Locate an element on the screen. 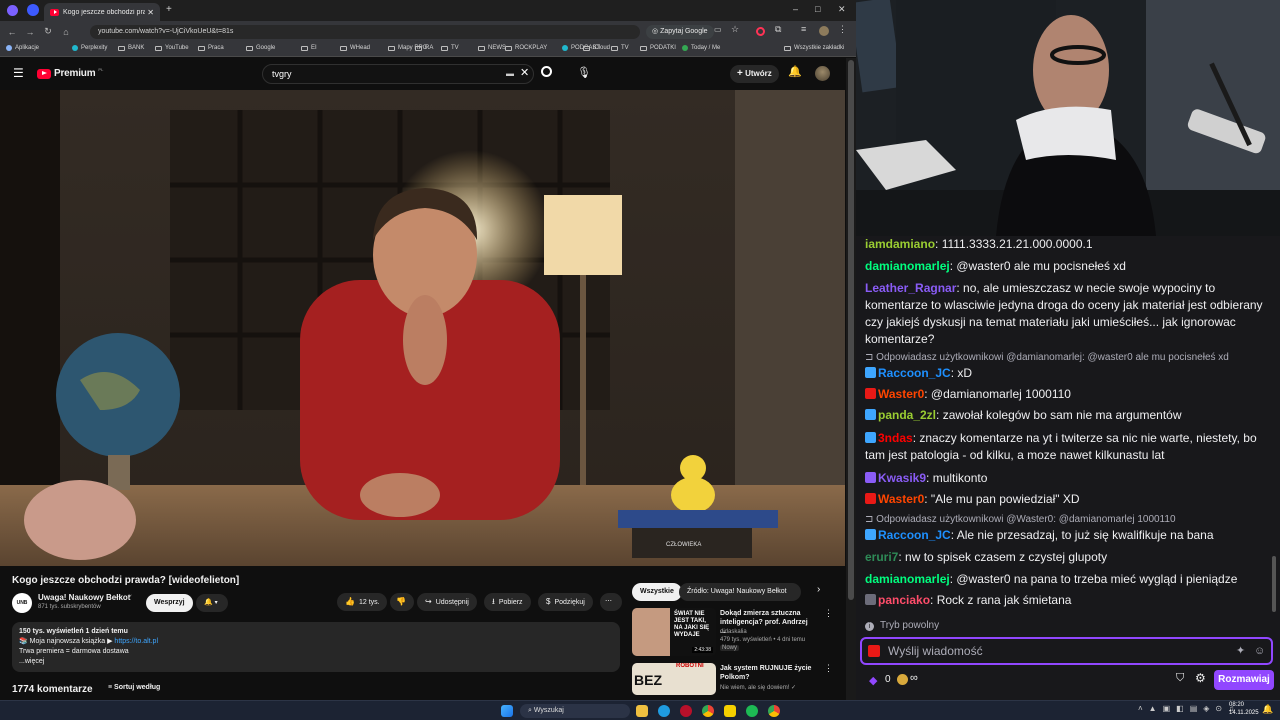 This screenshot has height=720, width=1280. bookmark-item: RA is located at coordinates (424, 48).